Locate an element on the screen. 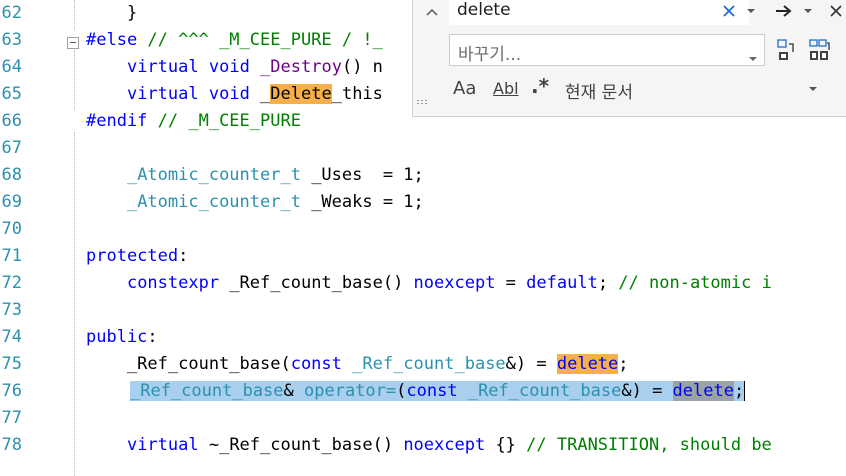  line-number: 72 is located at coordinates (11, 283).